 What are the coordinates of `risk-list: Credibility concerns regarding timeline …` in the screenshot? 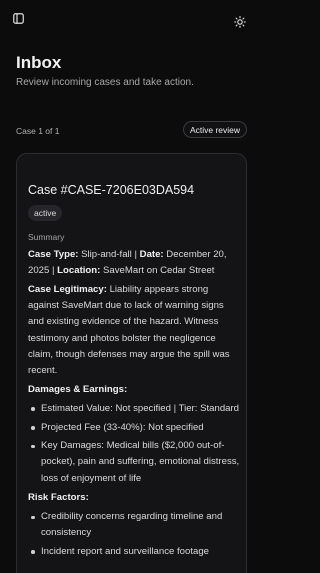 It's located at (134, 534).